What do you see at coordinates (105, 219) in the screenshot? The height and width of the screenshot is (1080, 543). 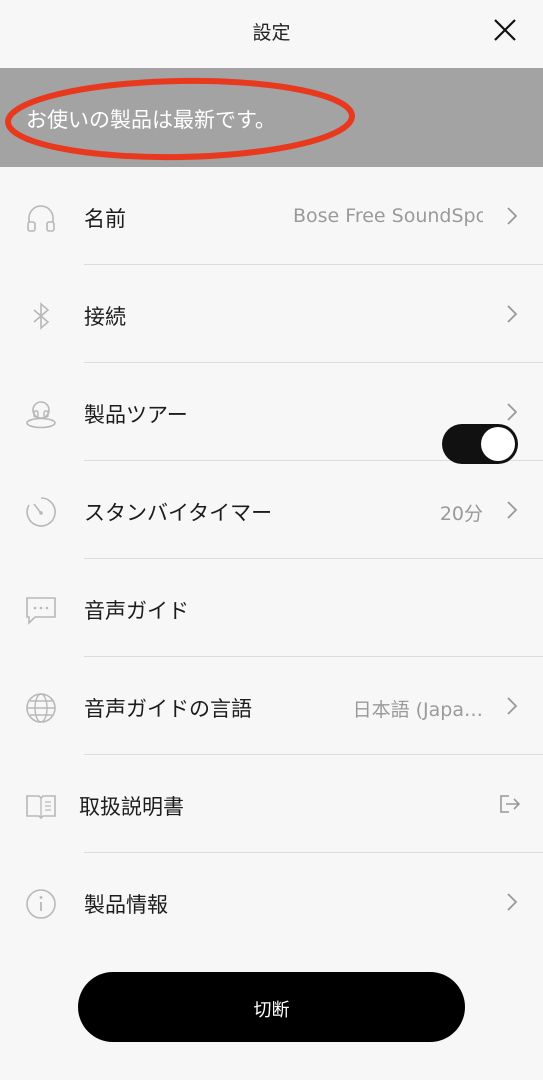 I see `settings-item-label: 名前` at bounding box center [105, 219].